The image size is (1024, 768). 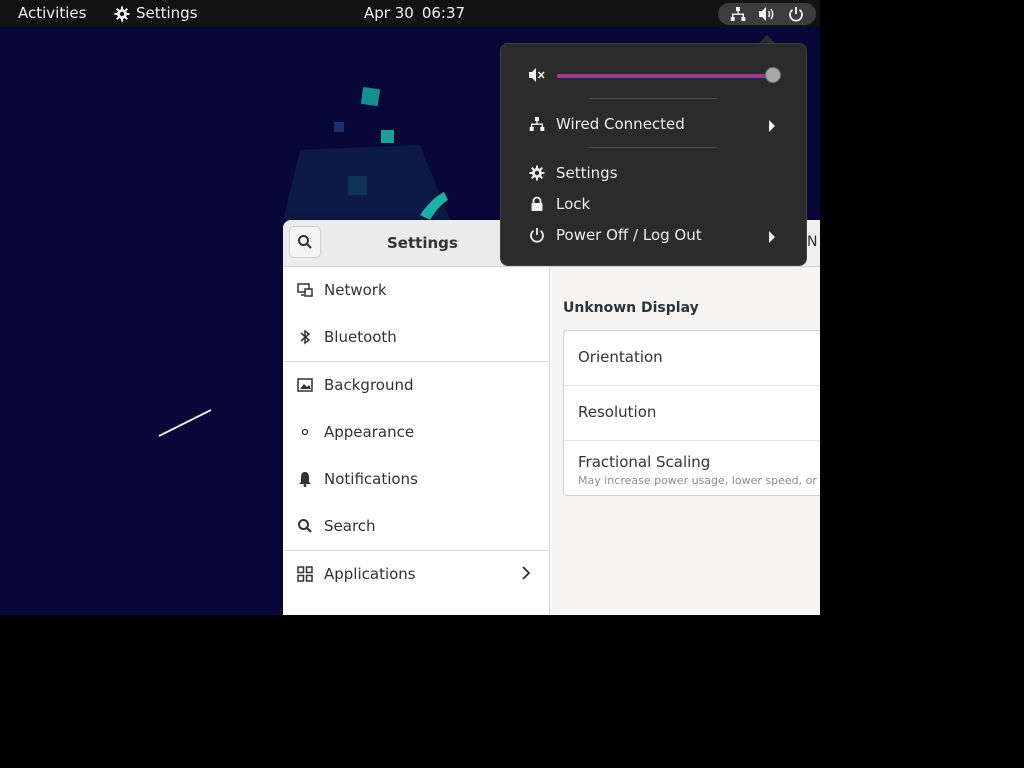 What do you see at coordinates (631, 308) in the screenshot?
I see `display-name-heading: Unknown Display` at bounding box center [631, 308].